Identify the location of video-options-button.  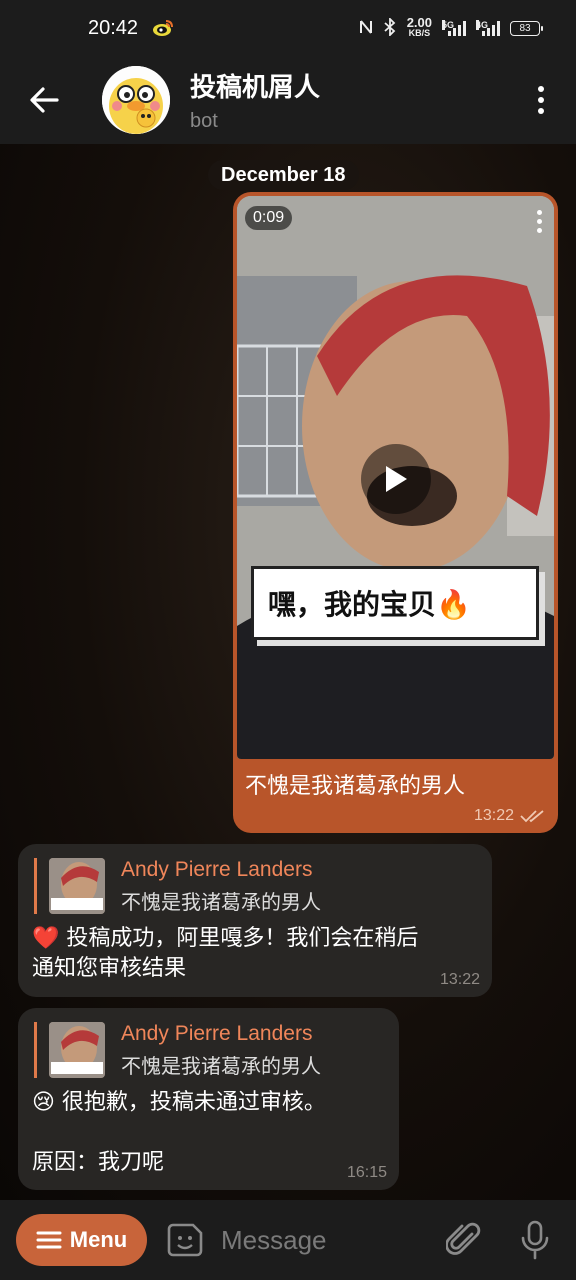
(539, 221).